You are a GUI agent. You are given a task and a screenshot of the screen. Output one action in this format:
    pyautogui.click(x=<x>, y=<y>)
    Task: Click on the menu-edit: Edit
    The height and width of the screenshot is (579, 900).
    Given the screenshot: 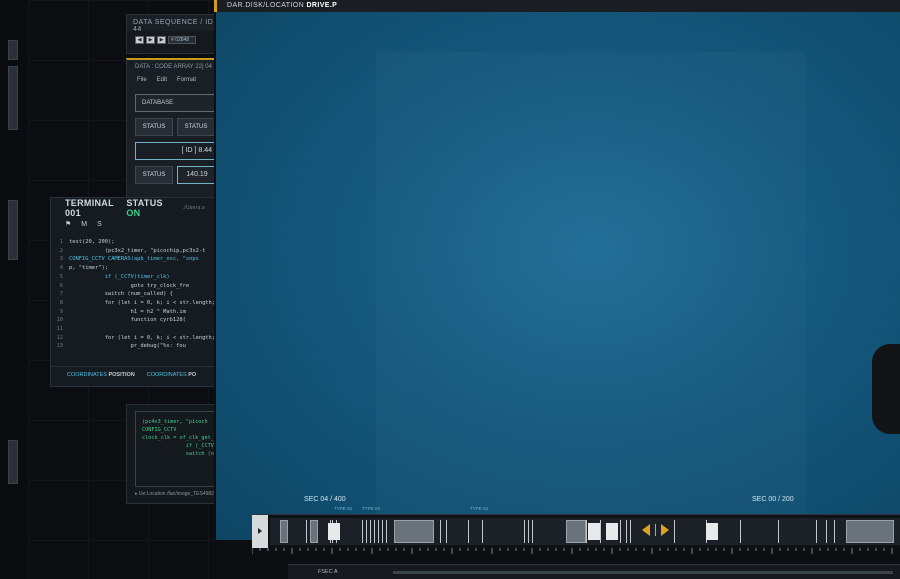 What is the action you would take?
    pyautogui.click(x=162, y=80)
    